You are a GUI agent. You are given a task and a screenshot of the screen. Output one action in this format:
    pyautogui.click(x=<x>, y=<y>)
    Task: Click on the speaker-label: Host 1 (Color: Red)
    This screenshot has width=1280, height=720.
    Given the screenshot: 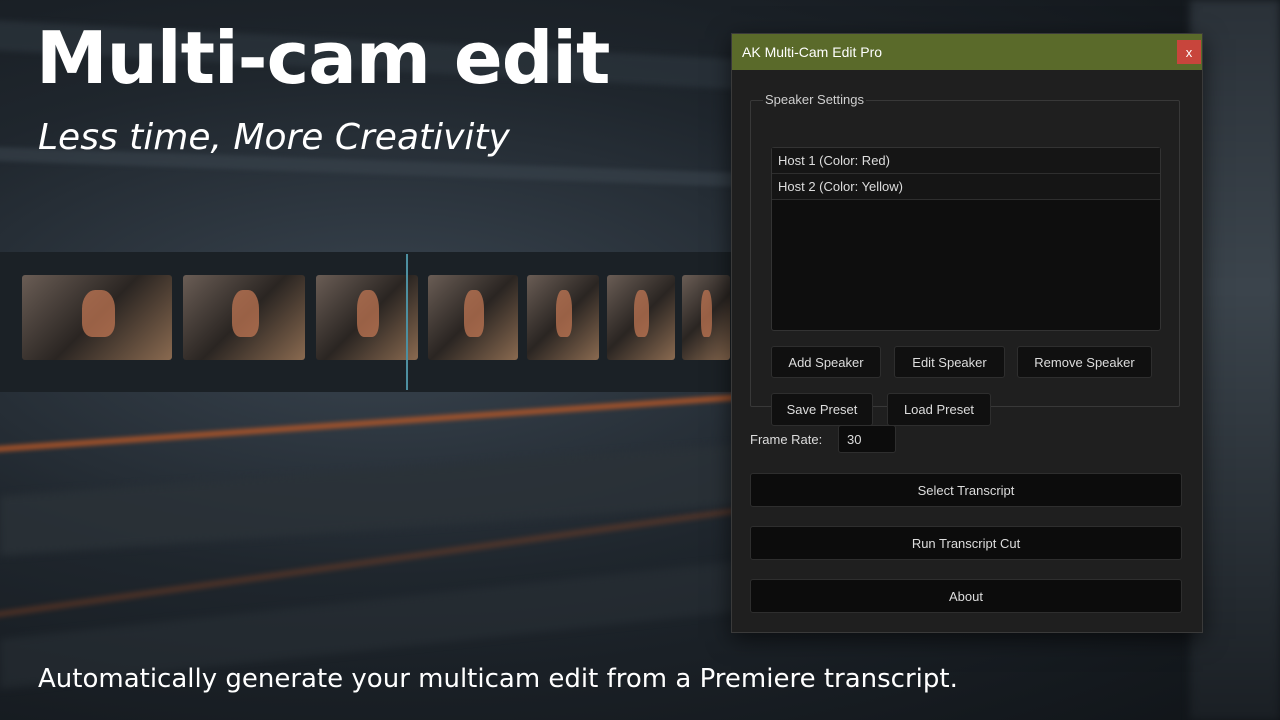 What is the action you would take?
    pyautogui.click(x=834, y=160)
    